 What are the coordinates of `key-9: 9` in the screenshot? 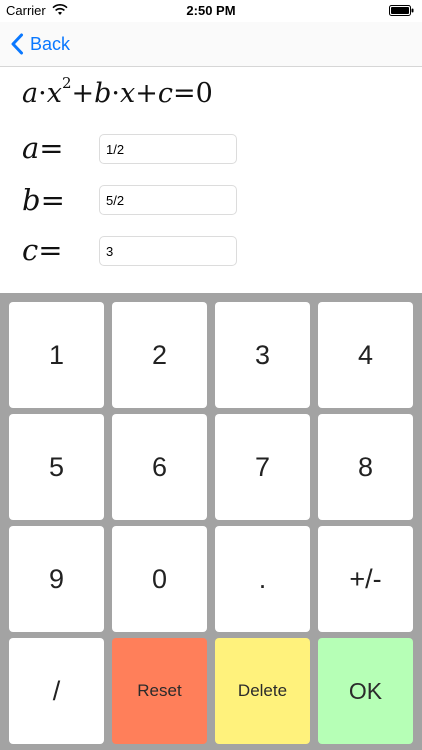 It's located at (56, 579).